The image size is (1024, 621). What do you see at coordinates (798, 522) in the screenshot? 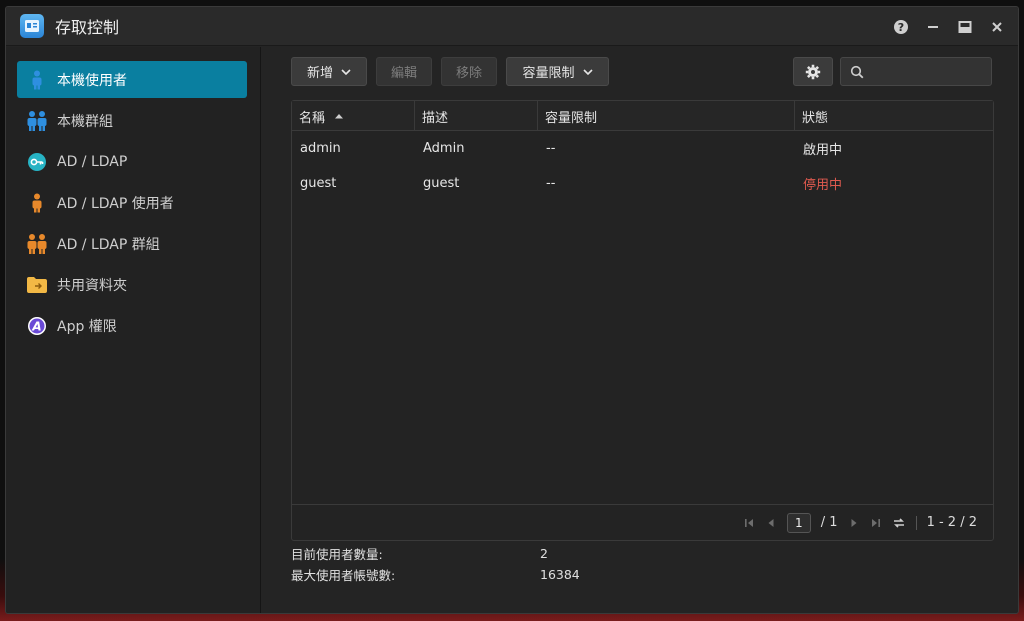
I see `page-number-input` at bounding box center [798, 522].